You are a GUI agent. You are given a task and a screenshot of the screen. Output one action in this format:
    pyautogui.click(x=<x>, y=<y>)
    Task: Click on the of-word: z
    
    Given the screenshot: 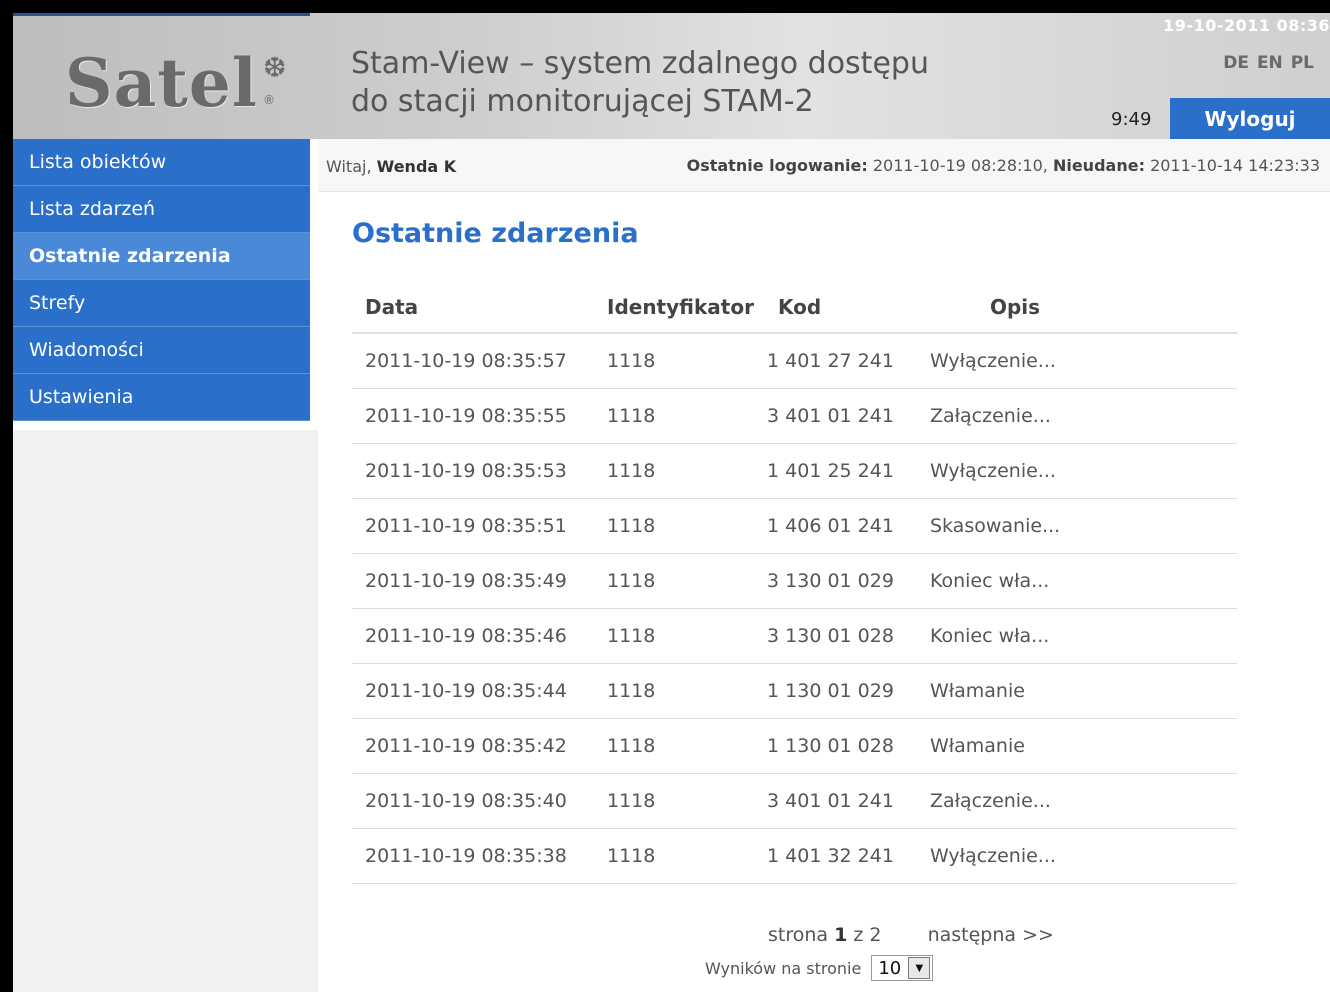 What is the action you would take?
    pyautogui.click(x=858, y=935)
    